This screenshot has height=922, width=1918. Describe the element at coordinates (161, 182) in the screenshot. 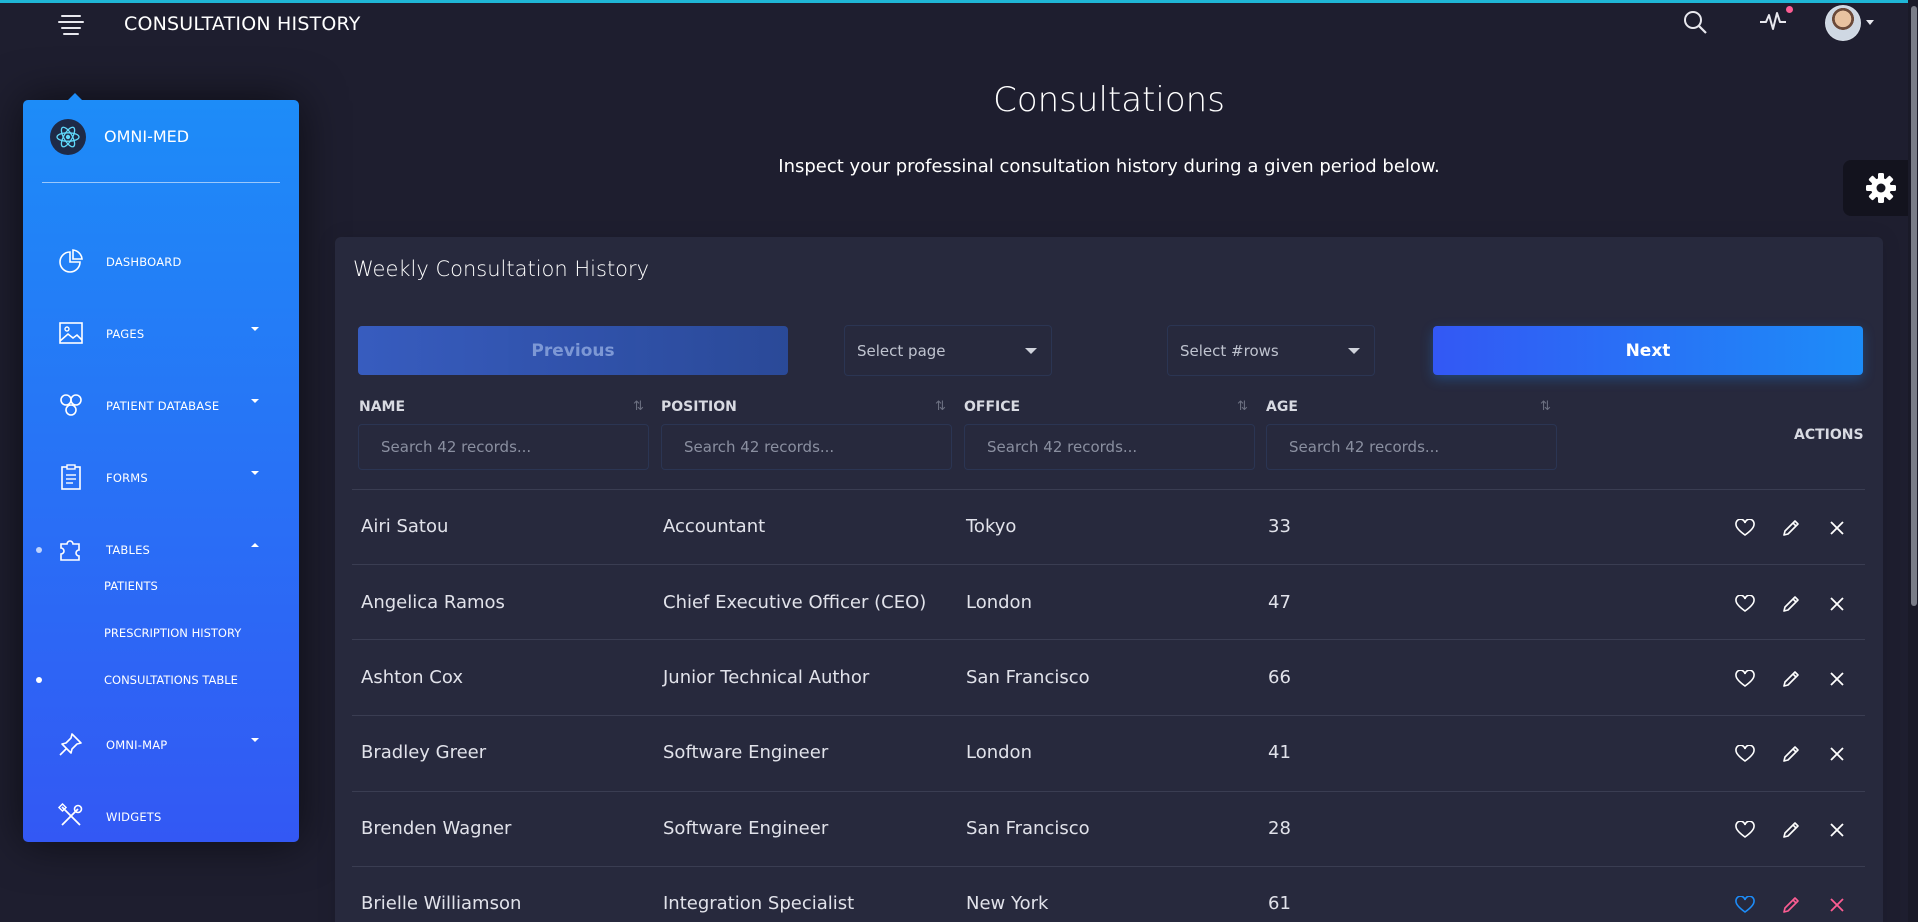

I see `sidebar-divider` at that location.